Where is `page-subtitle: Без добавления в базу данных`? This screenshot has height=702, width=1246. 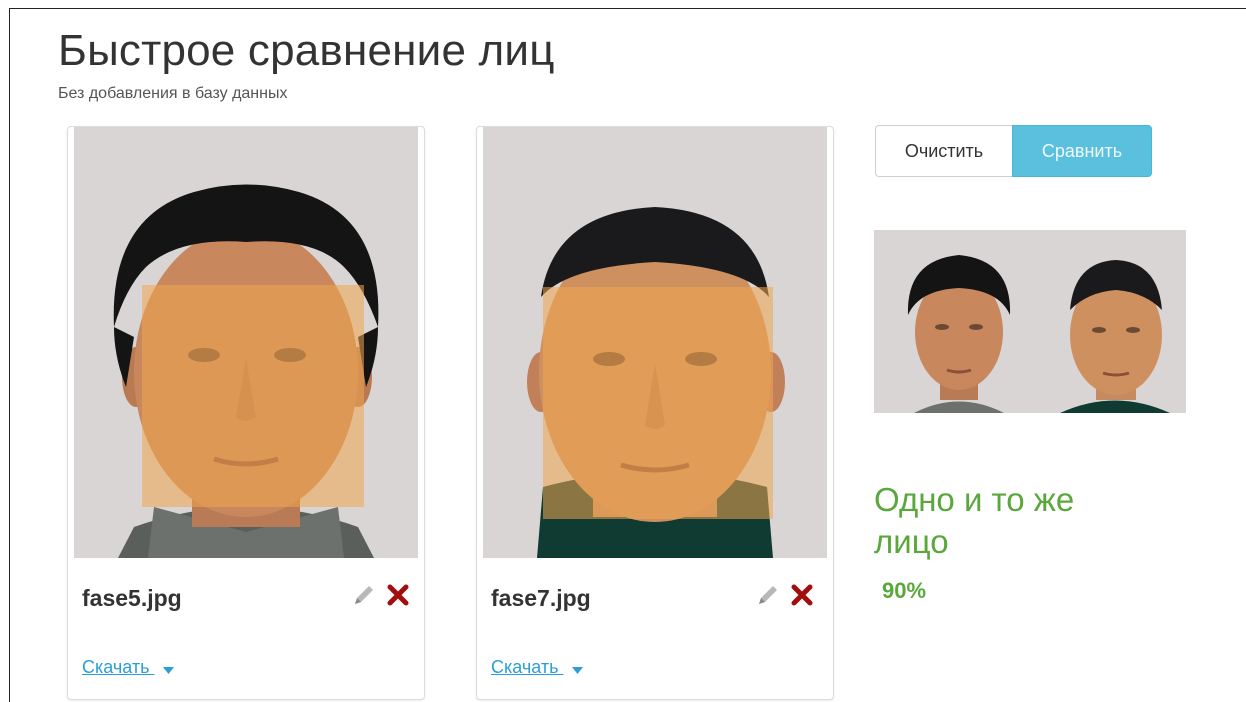 page-subtitle: Без добавления в базу данных is located at coordinates (173, 93).